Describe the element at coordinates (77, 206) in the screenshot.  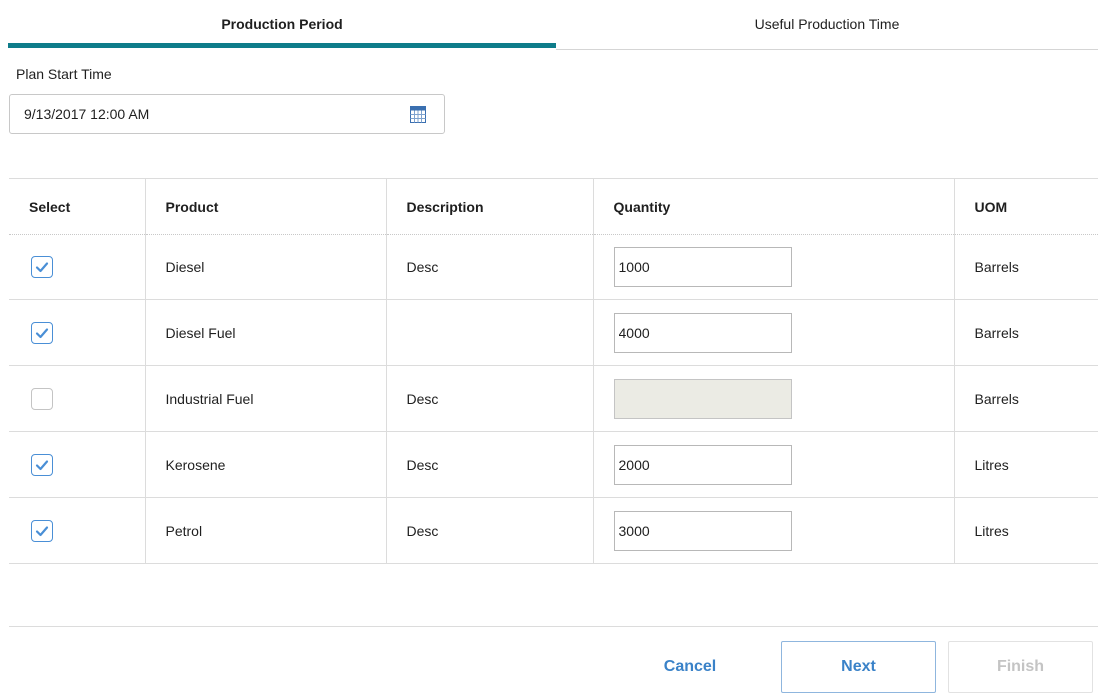
I see `column-header-select: Select` at that location.